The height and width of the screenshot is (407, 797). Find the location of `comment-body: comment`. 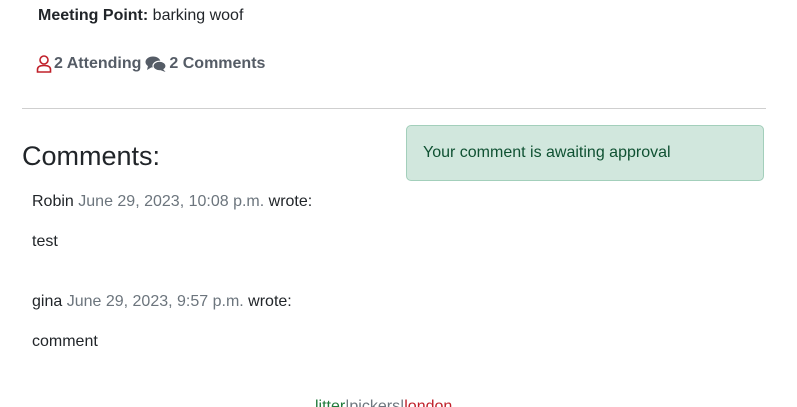

comment-body: comment is located at coordinates (65, 341).